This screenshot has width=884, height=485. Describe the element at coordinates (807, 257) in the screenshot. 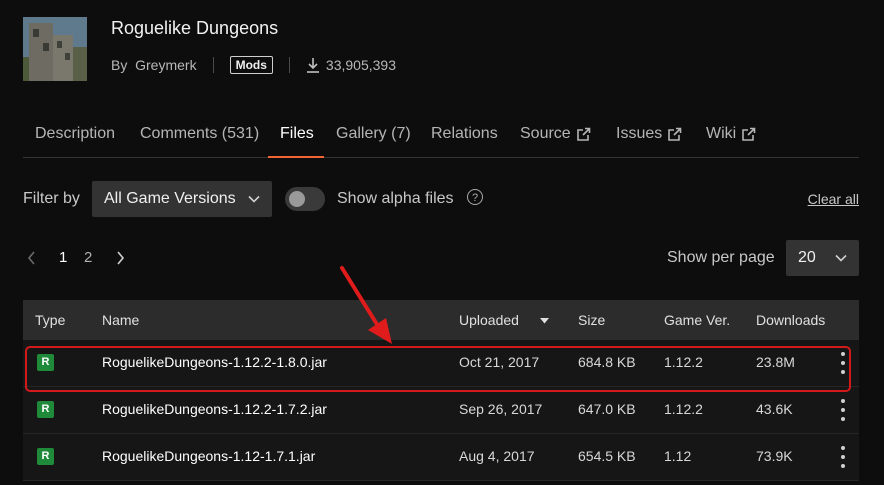

I see `per-page-value: 20` at that location.